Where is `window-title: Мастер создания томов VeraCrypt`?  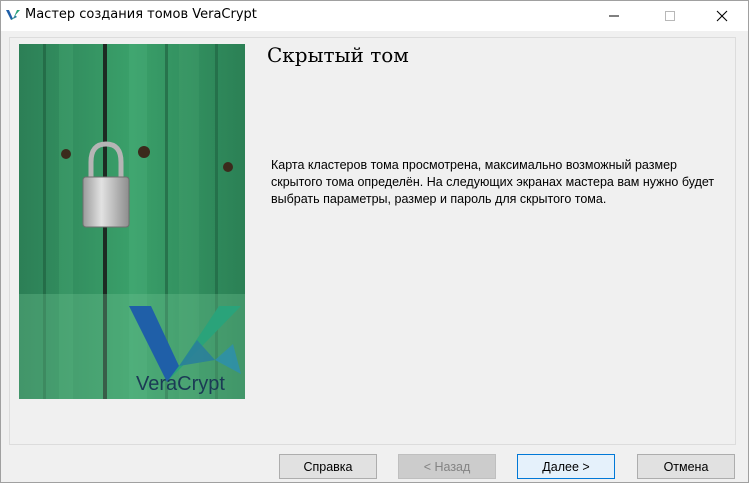 window-title: Мастер создания томов VeraCrypt is located at coordinates (141, 14).